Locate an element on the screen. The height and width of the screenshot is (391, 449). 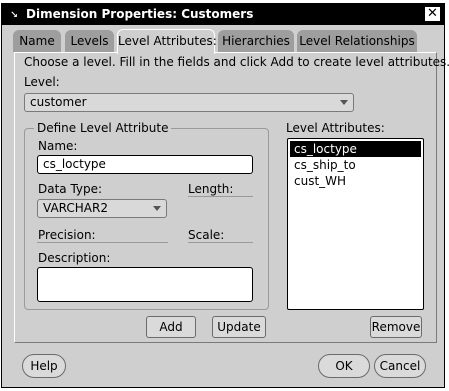
tab-hierarchies: Hierarchies is located at coordinates (256, 41).